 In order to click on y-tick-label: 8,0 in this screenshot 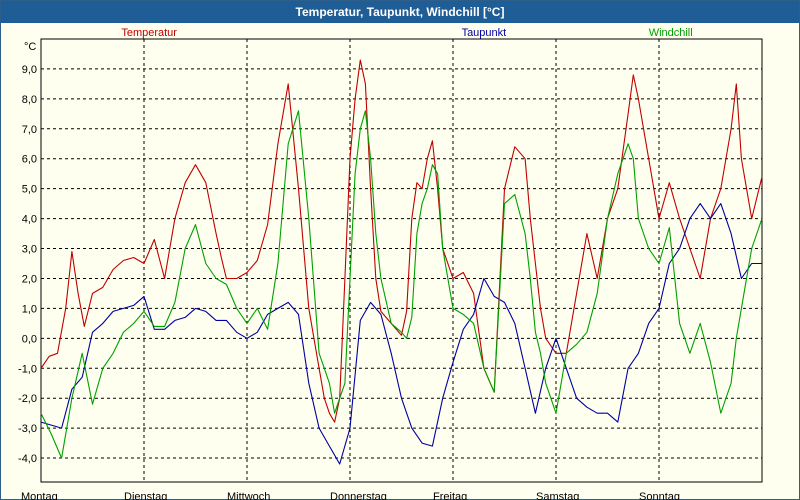, I will do `click(29, 100)`.